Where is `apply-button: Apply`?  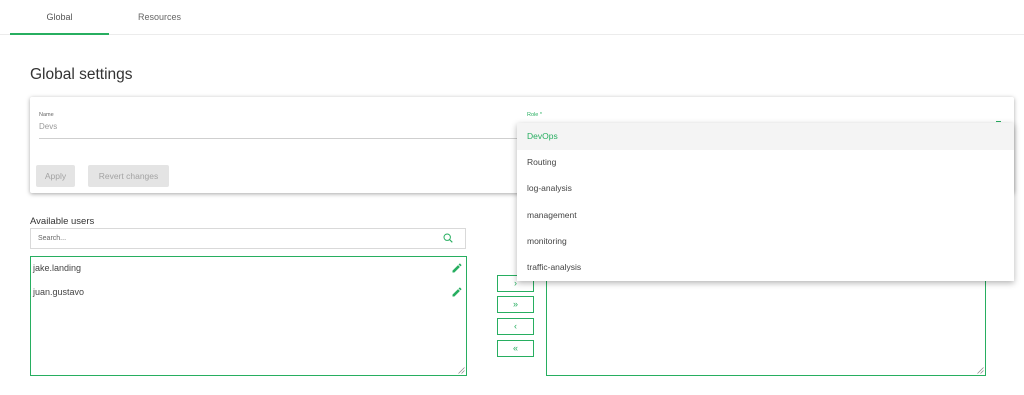
apply-button: Apply is located at coordinates (55, 176).